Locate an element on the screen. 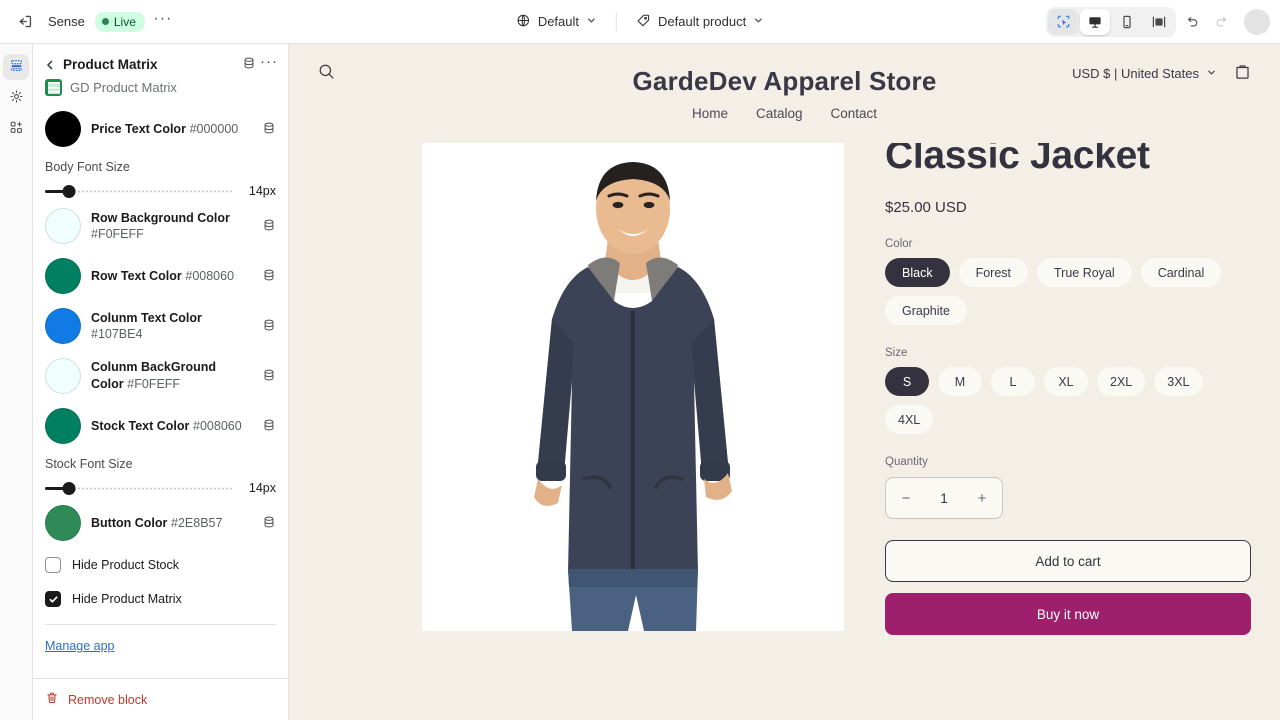  add-to-cart-button: Add to cart is located at coordinates (1068, 561).